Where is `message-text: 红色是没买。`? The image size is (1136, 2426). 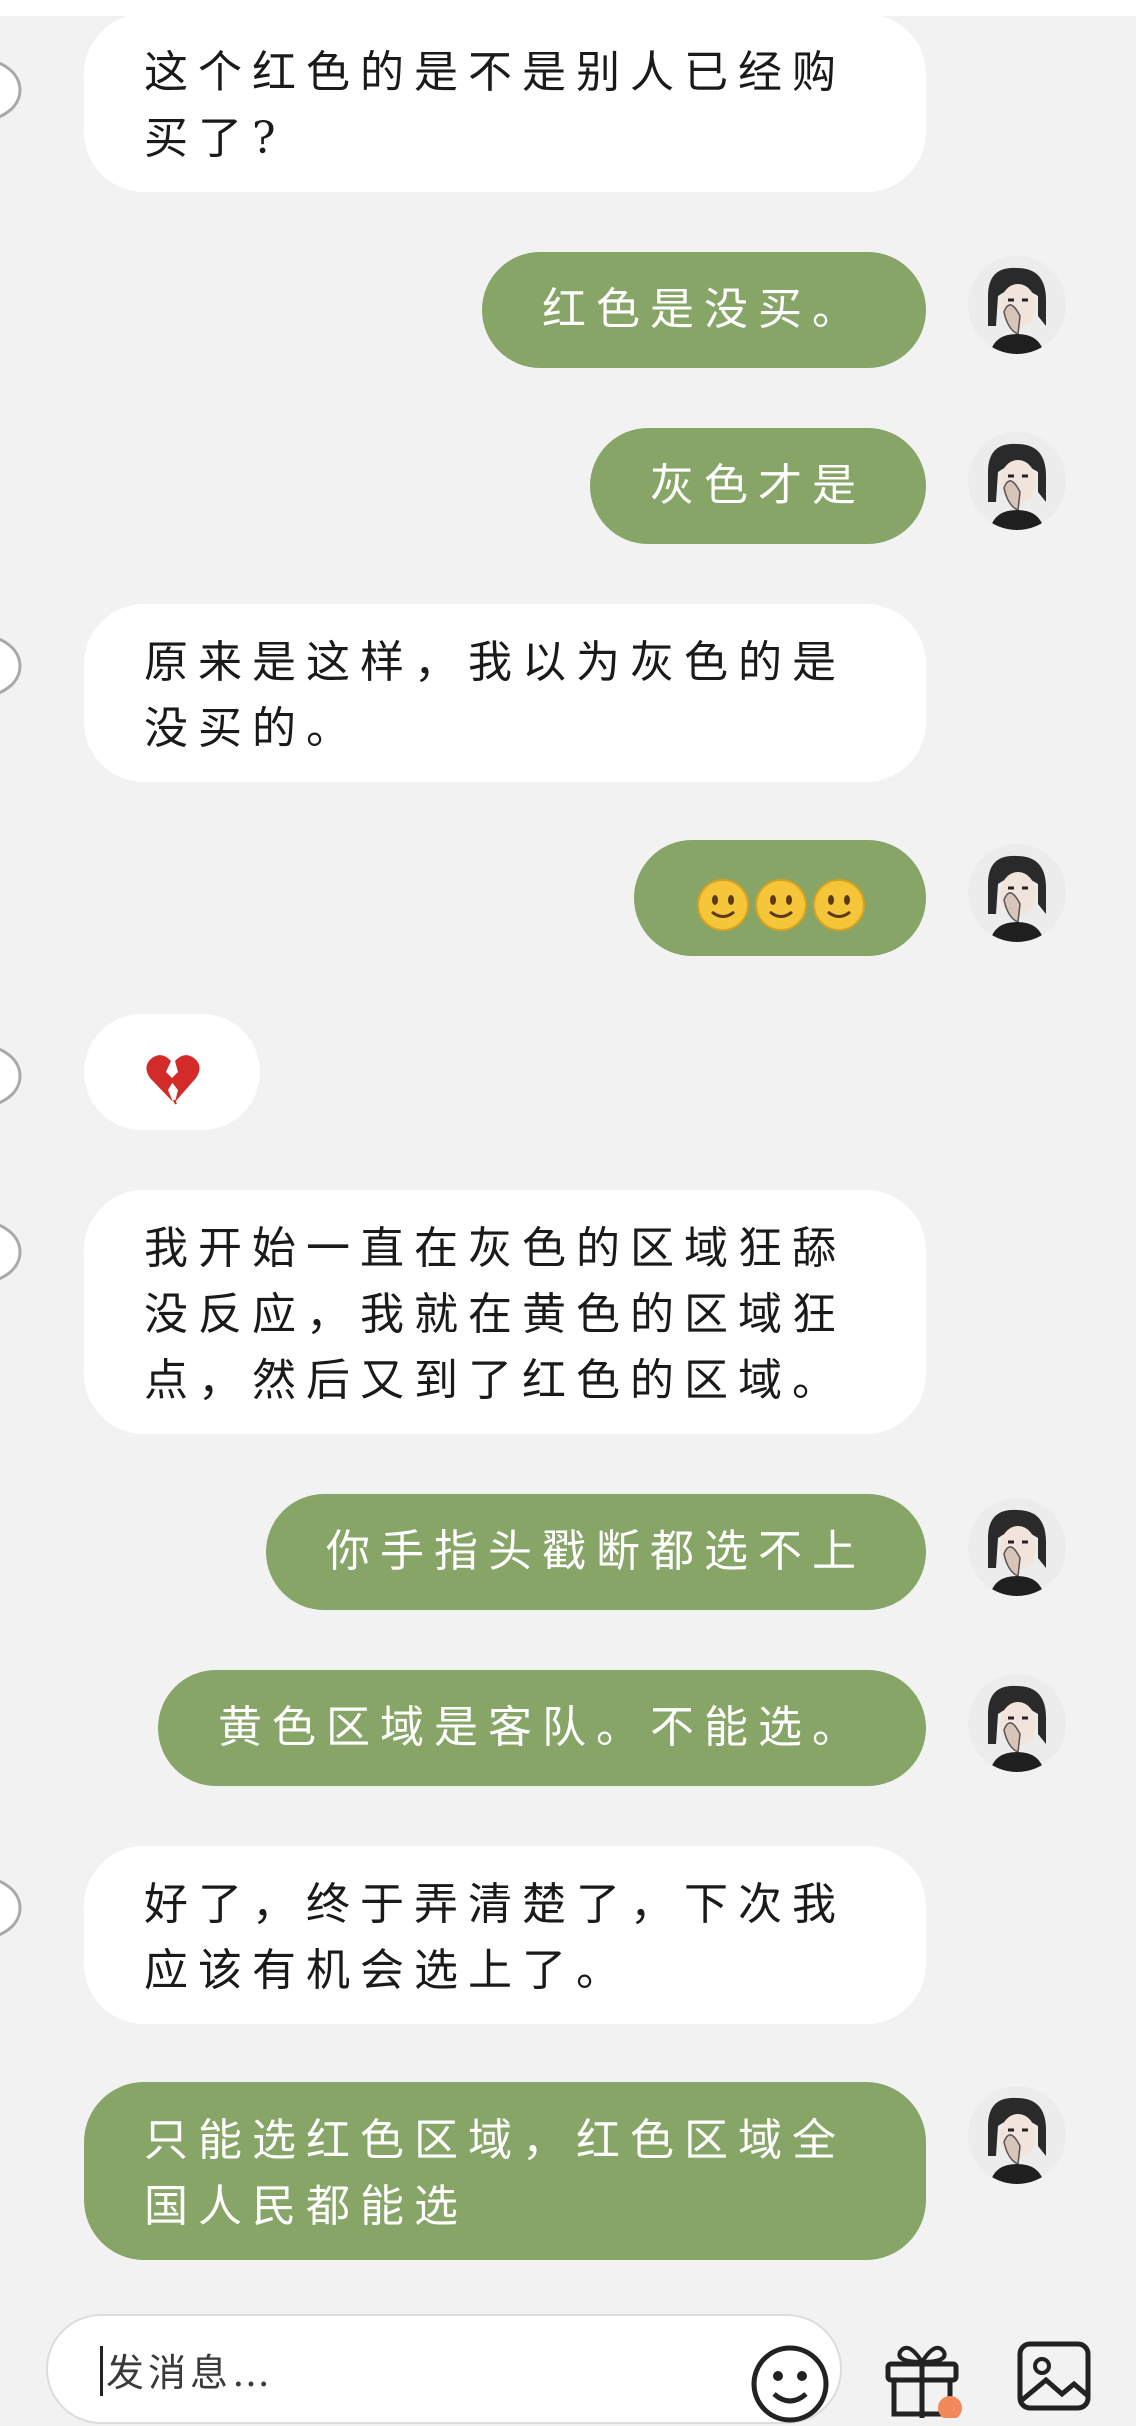 message-text: 红色是没买。 is located at coordinates (704, 309).